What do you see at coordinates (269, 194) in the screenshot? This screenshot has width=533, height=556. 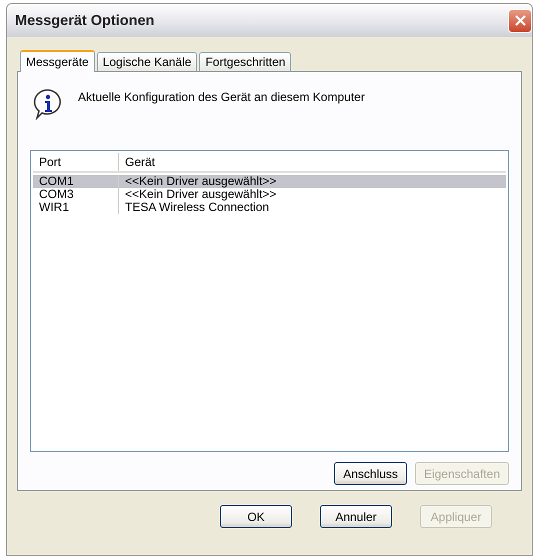 I see `table-row: COM3 <<Kein Driver ausgewählt>>` at bounding box center [269, 194].